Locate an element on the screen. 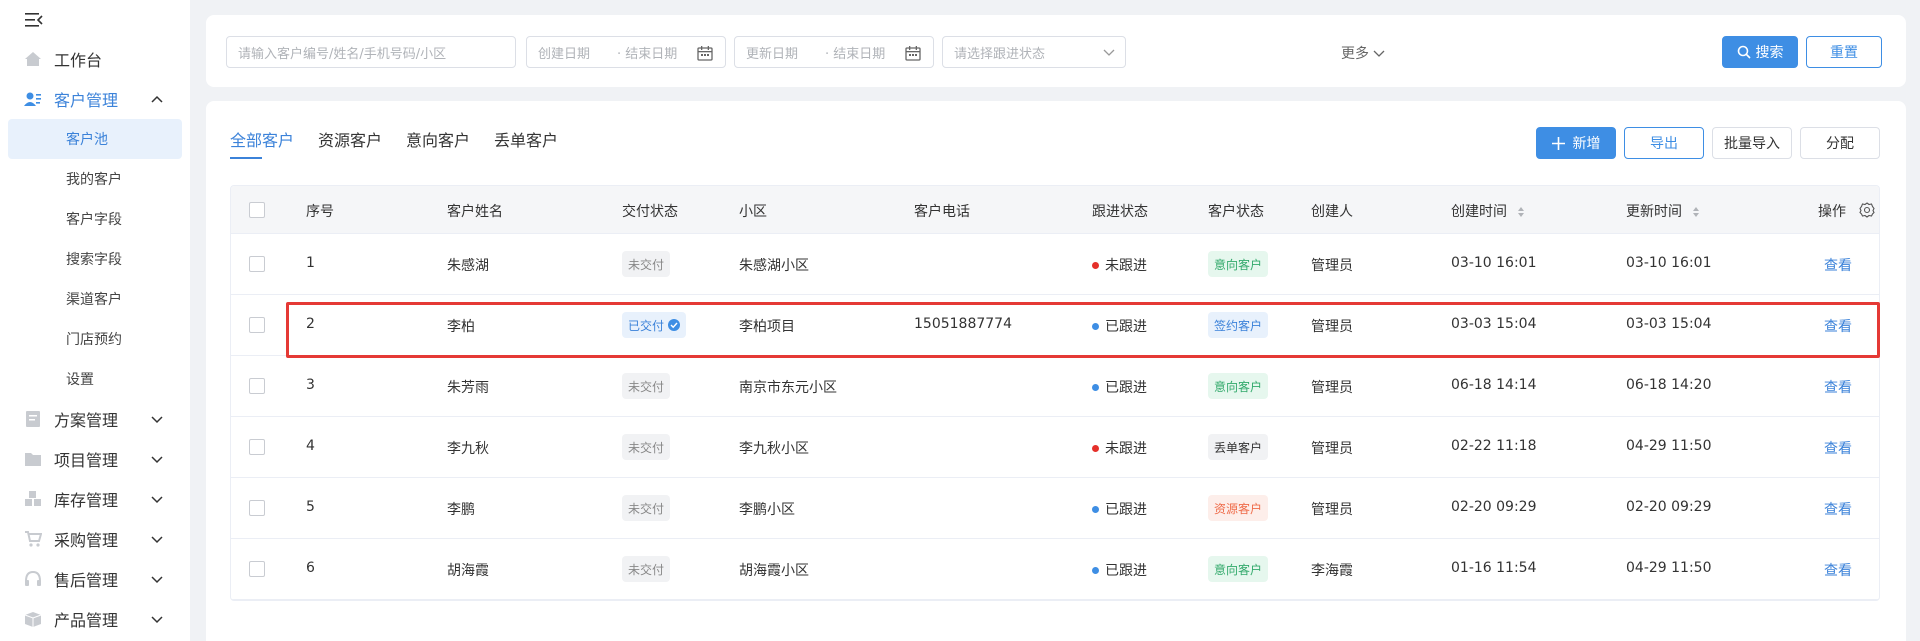  export-button-label: 导出 is located at coordinates (1664, 144).